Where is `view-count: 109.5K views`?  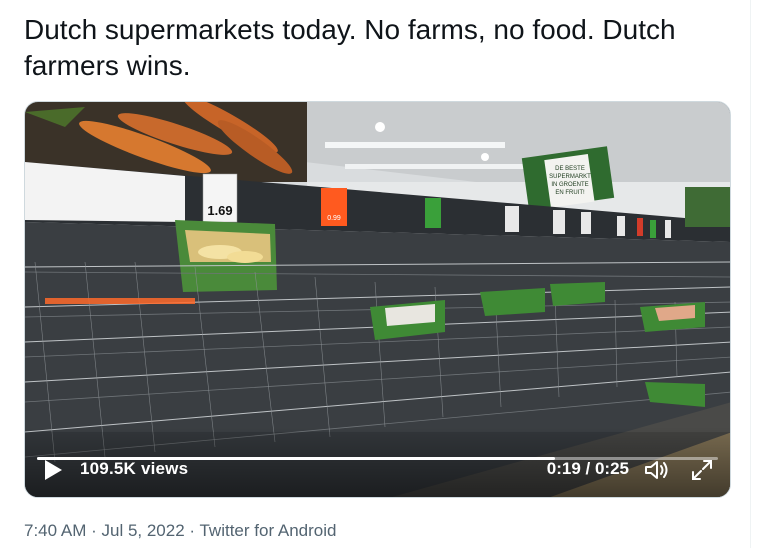 view-count: 109.5K views is located at coordinates (134, 468).